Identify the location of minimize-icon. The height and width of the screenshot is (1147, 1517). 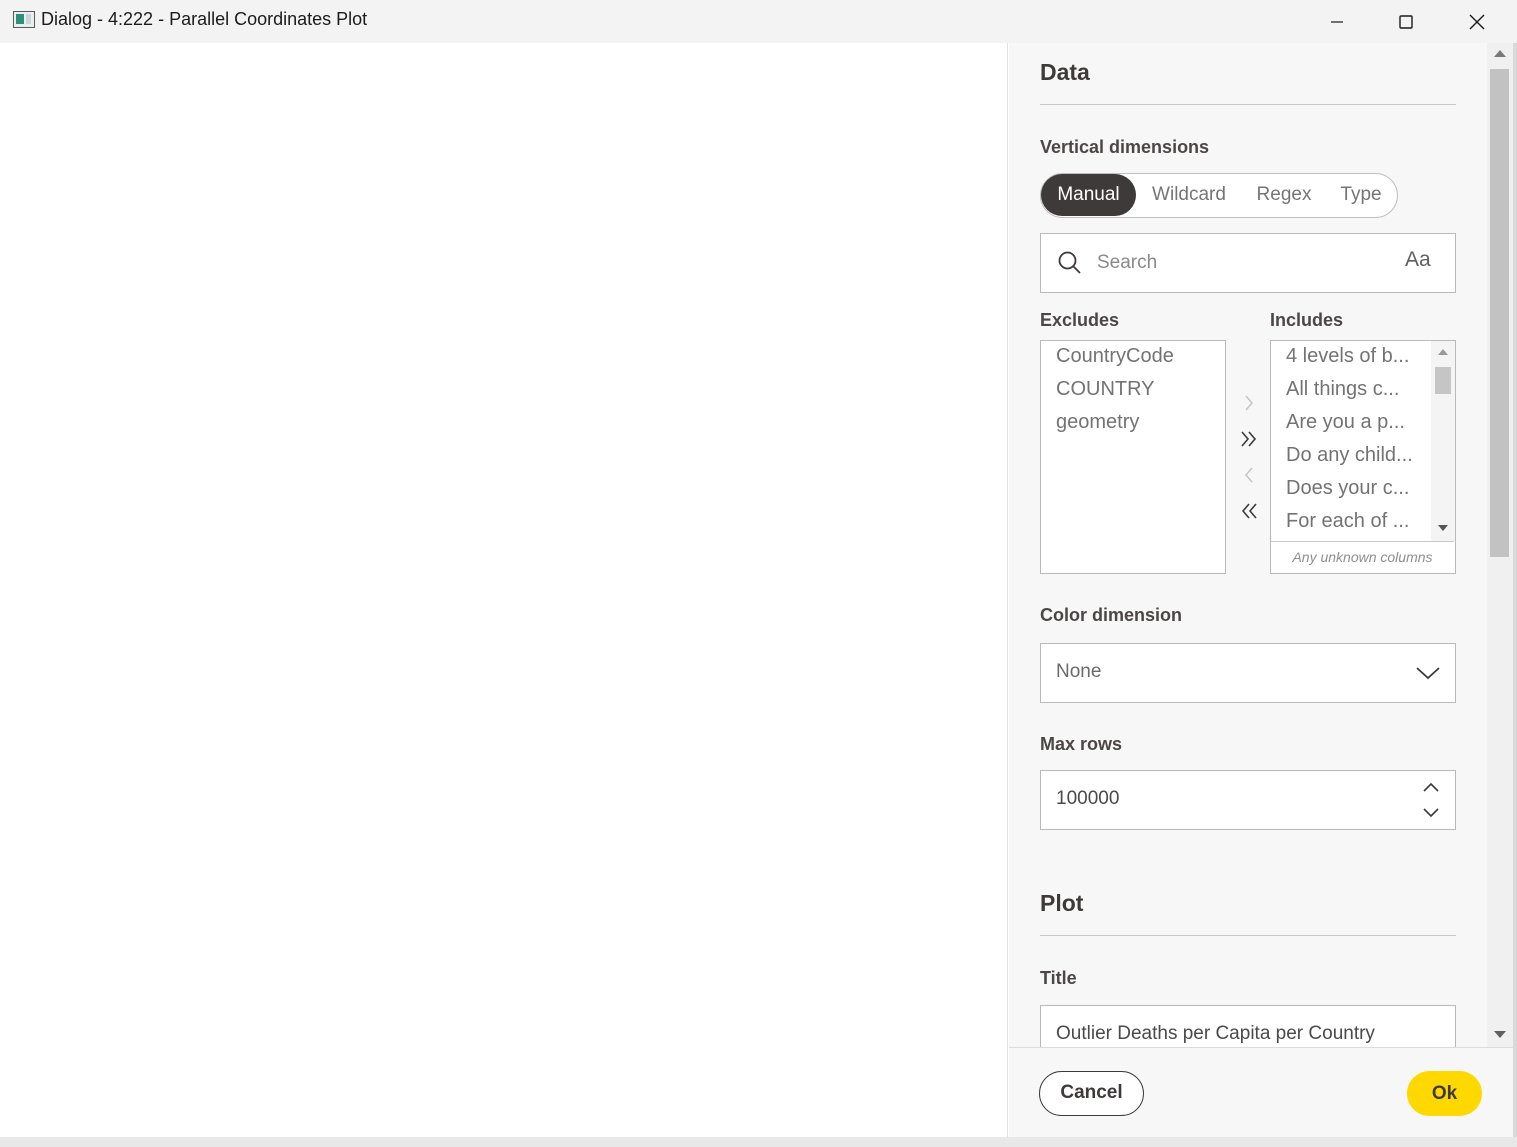
(1337, 21).